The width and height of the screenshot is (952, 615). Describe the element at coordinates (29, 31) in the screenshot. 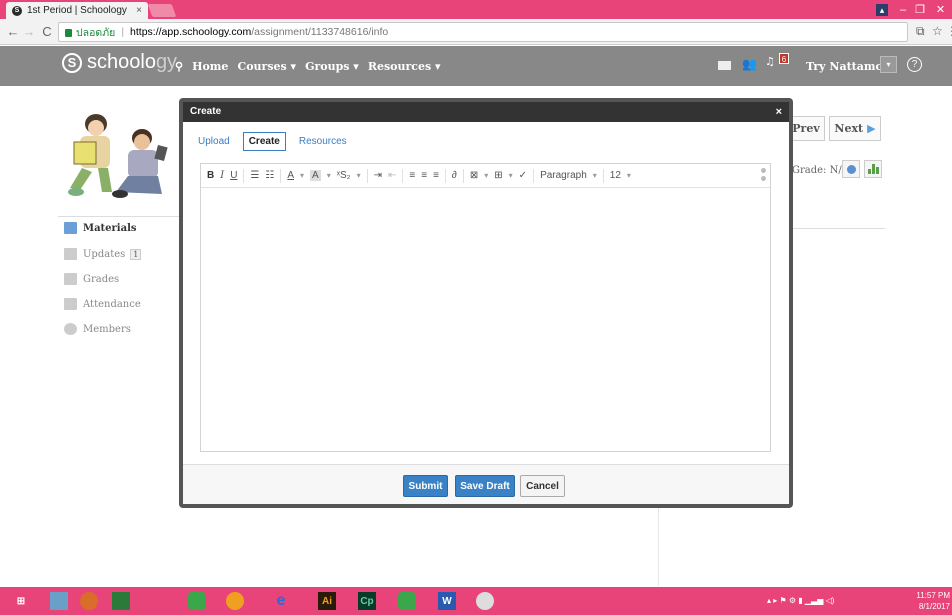

I see `forward-icon: →` at that location.